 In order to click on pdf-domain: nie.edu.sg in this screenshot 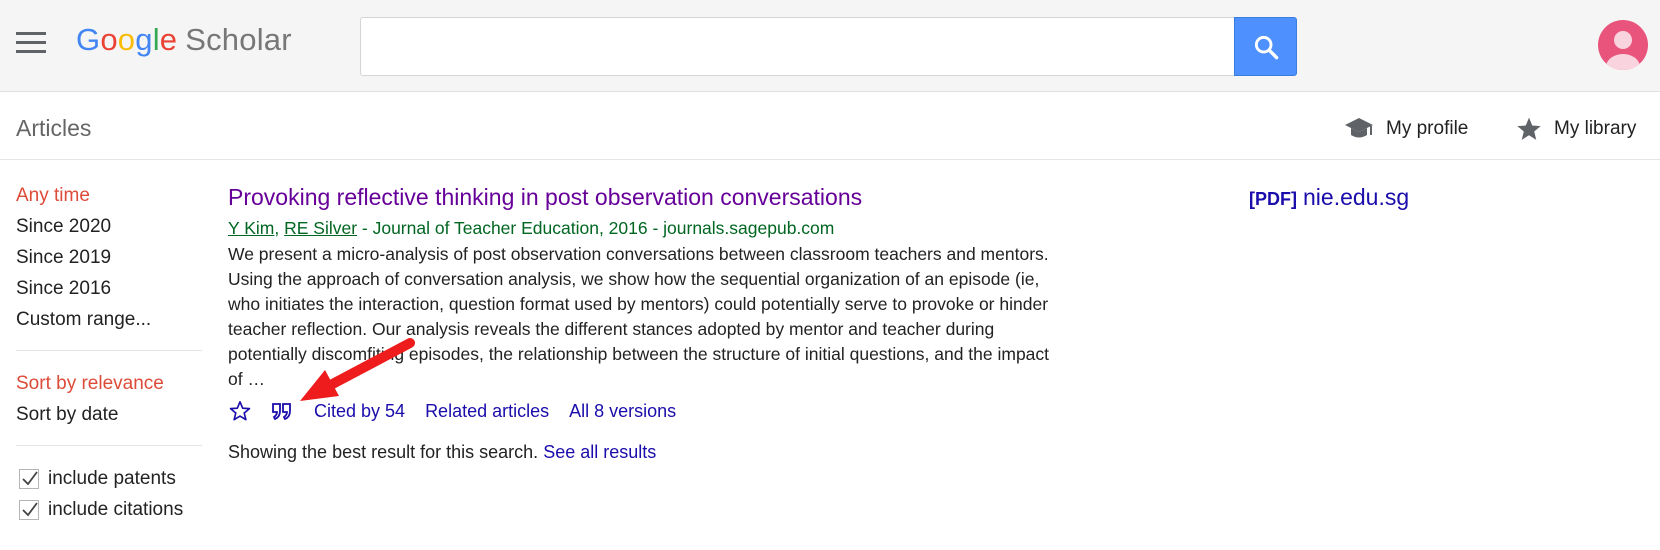, I will do `click(1356, 197)`.